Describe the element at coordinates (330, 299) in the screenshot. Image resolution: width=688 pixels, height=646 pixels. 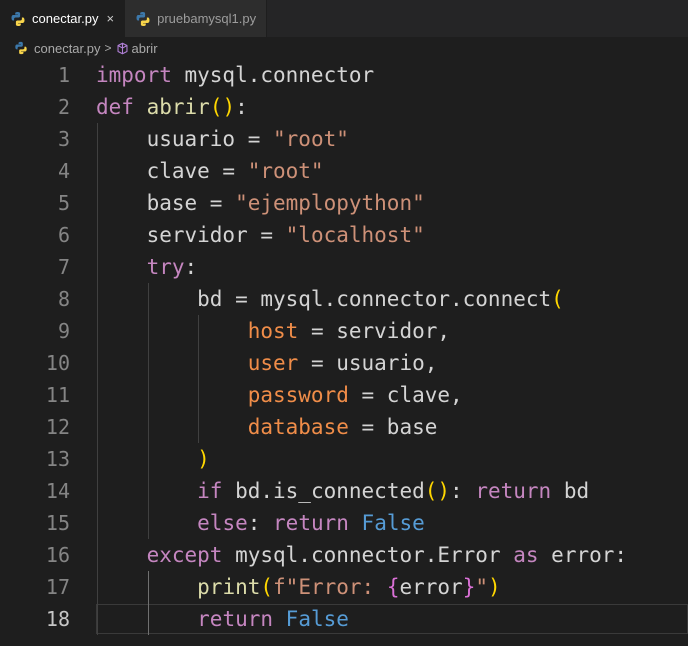
I see `code-text: bd = mysql.connector.connect(` at that location.